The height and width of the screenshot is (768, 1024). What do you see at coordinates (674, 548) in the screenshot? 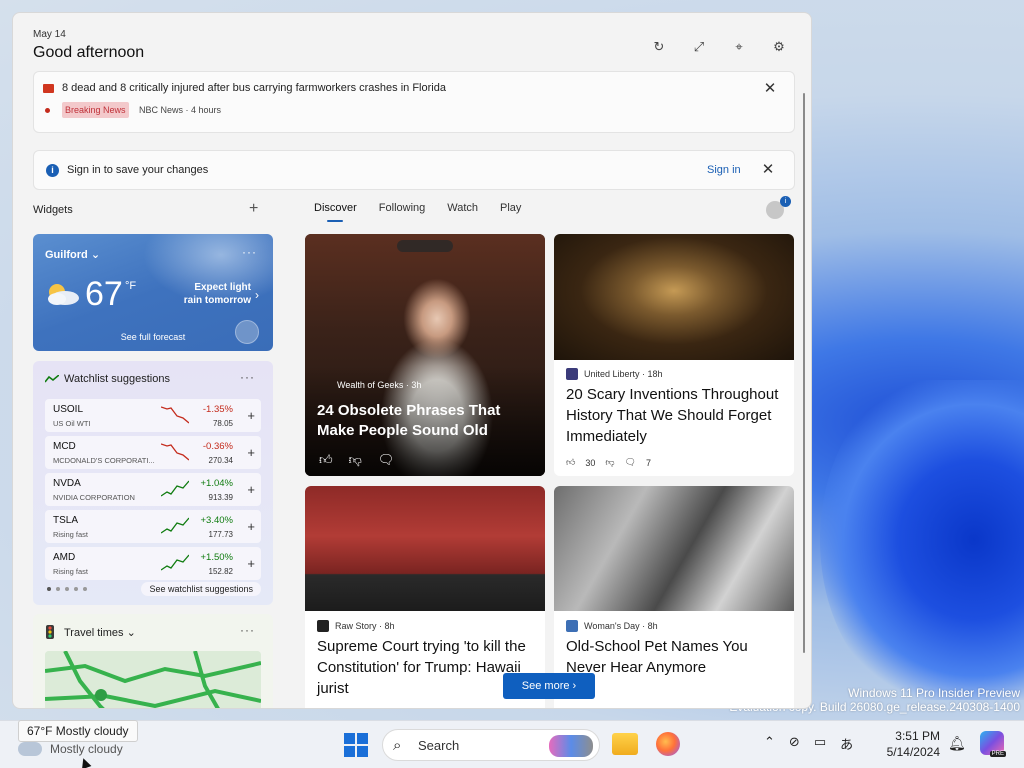
I see `article-image` at bounding box center [674, 548].